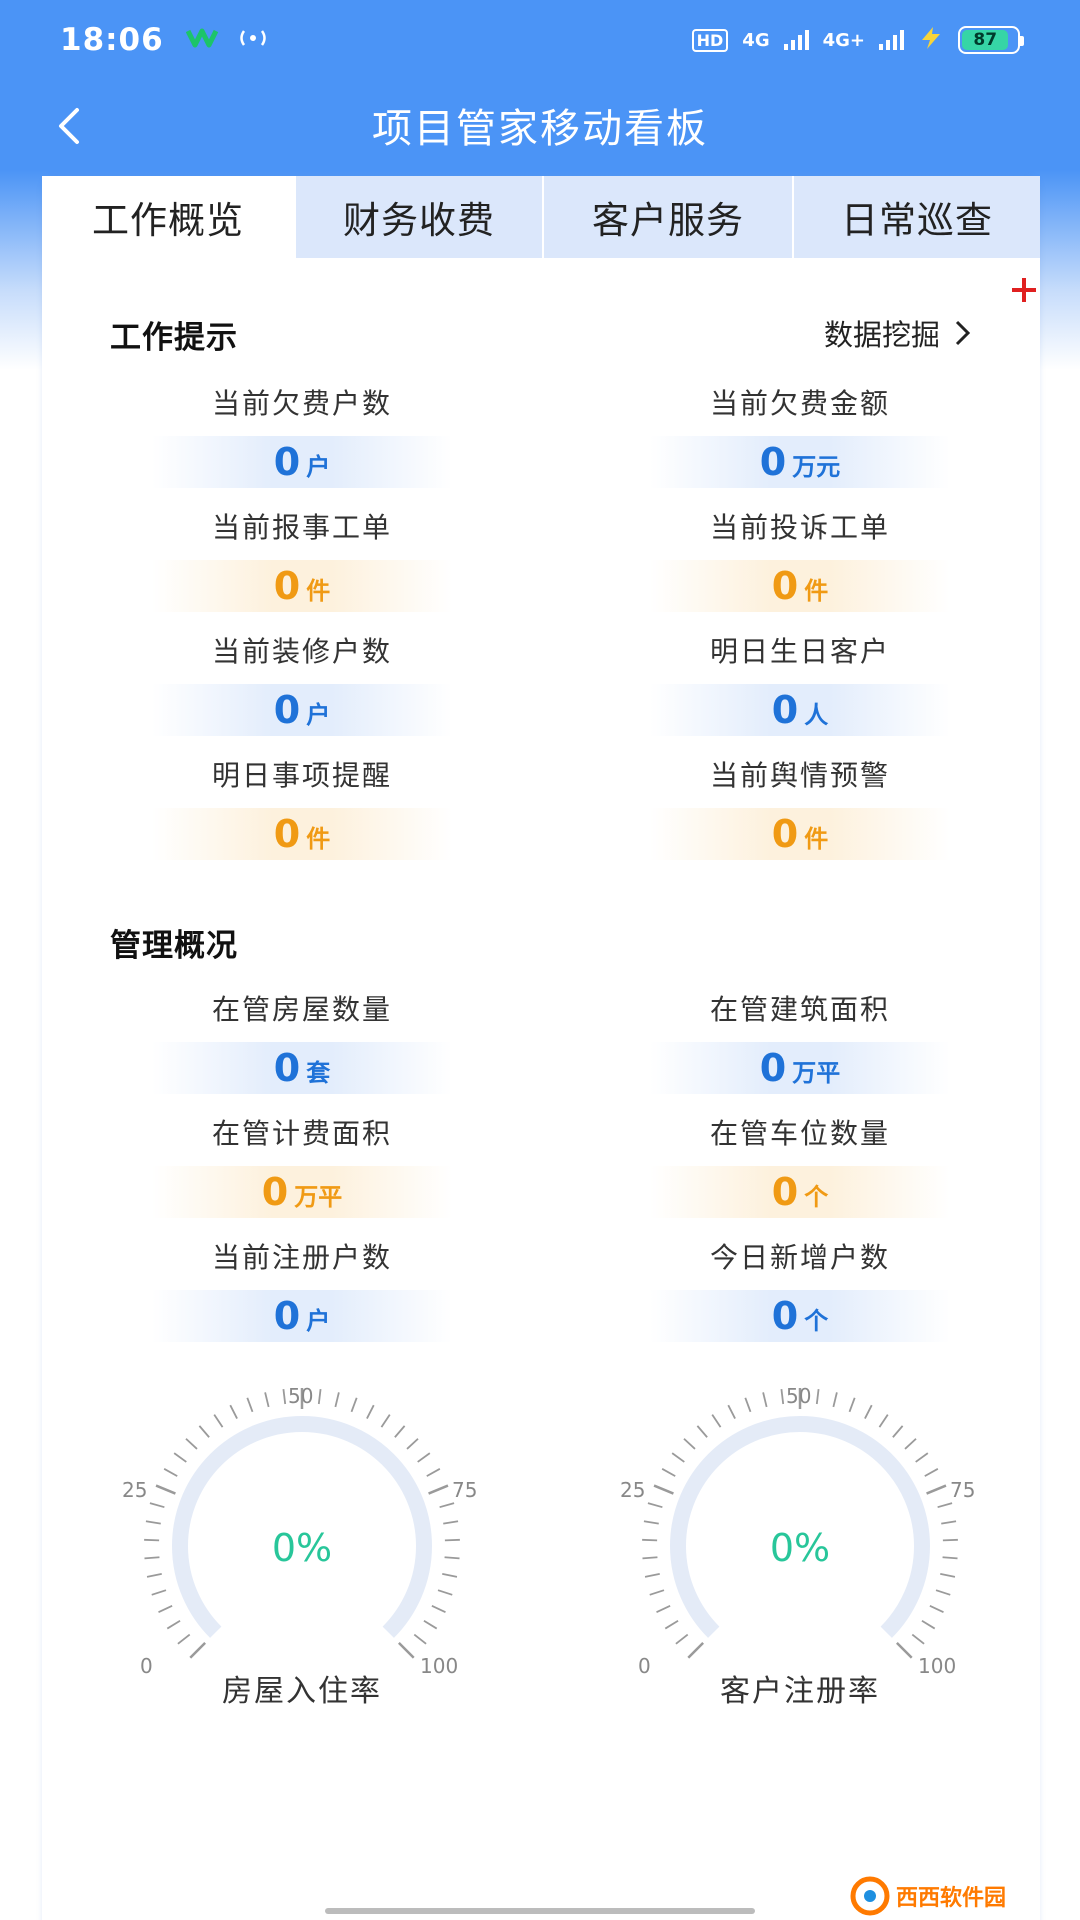 The image size is (1080, 1920). What do you see at coordinates (917, 217) in the screenshot?
I see `tab-daily-inspection: 日常巡查` at bounding box center [917, 217].